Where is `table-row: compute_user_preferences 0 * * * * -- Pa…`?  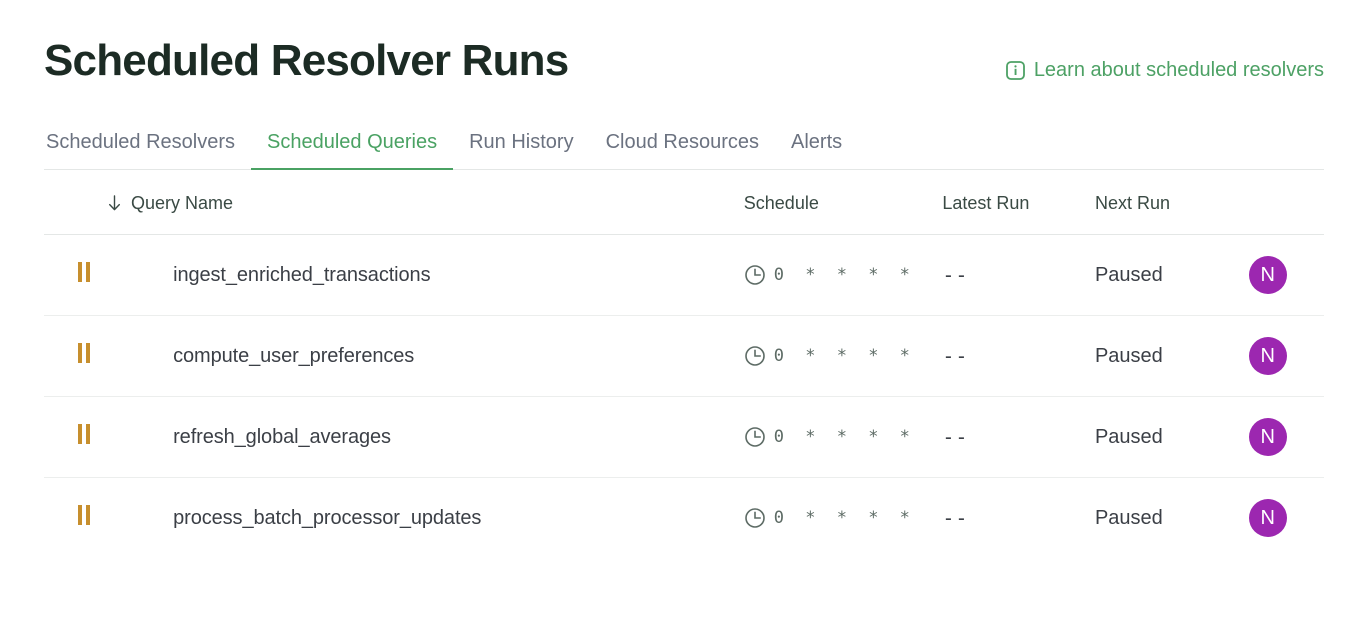
table-row: compute_user_preferences 0 * * * * -- Pa… is located at coordinates (684, 356).